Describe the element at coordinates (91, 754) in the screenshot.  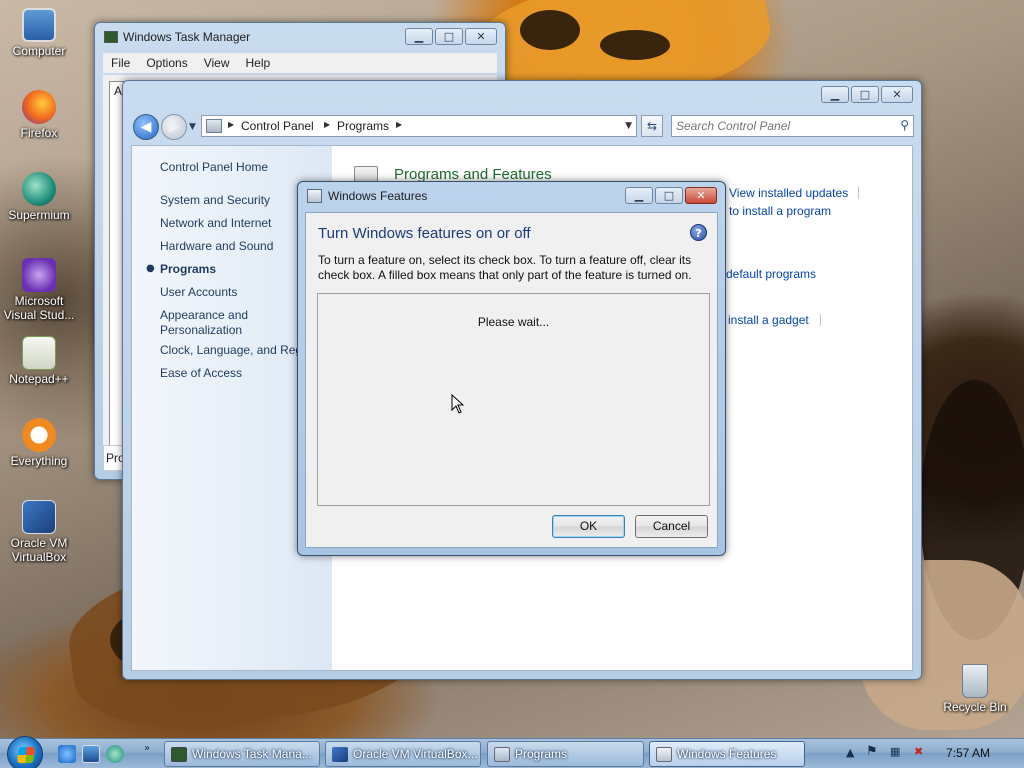
I see `show-desktop-icon` at that location.